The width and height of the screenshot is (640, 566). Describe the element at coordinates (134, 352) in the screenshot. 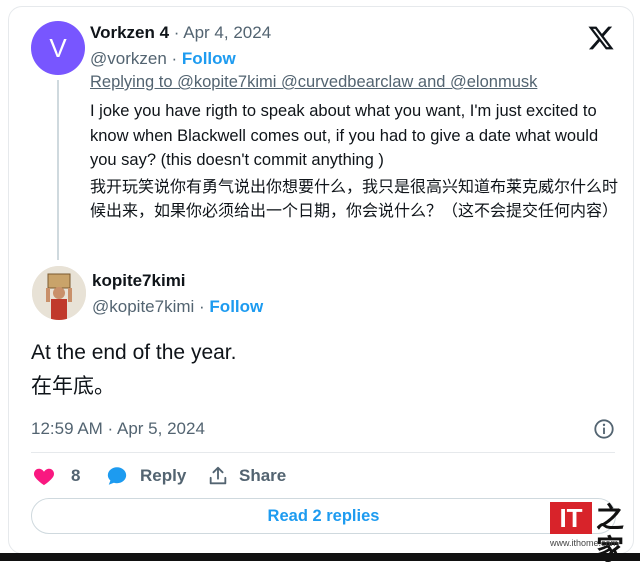

I see `tweet2-text-en: At the end of the year.` at that location.